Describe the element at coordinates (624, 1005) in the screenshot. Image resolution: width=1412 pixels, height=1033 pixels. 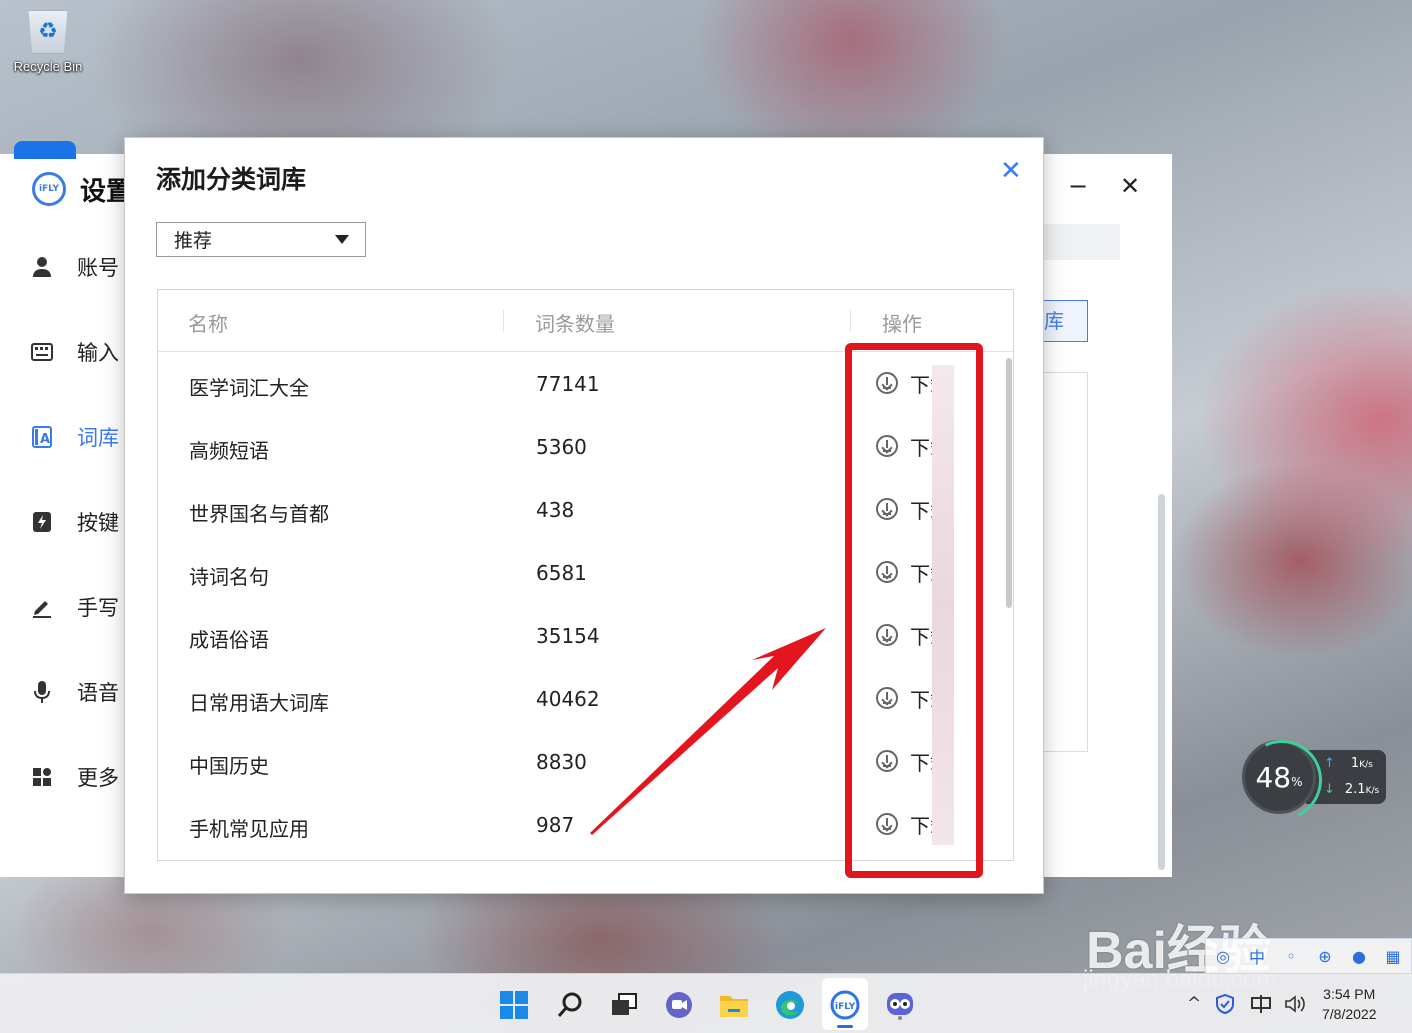
I see `task-view-icon` at that location.